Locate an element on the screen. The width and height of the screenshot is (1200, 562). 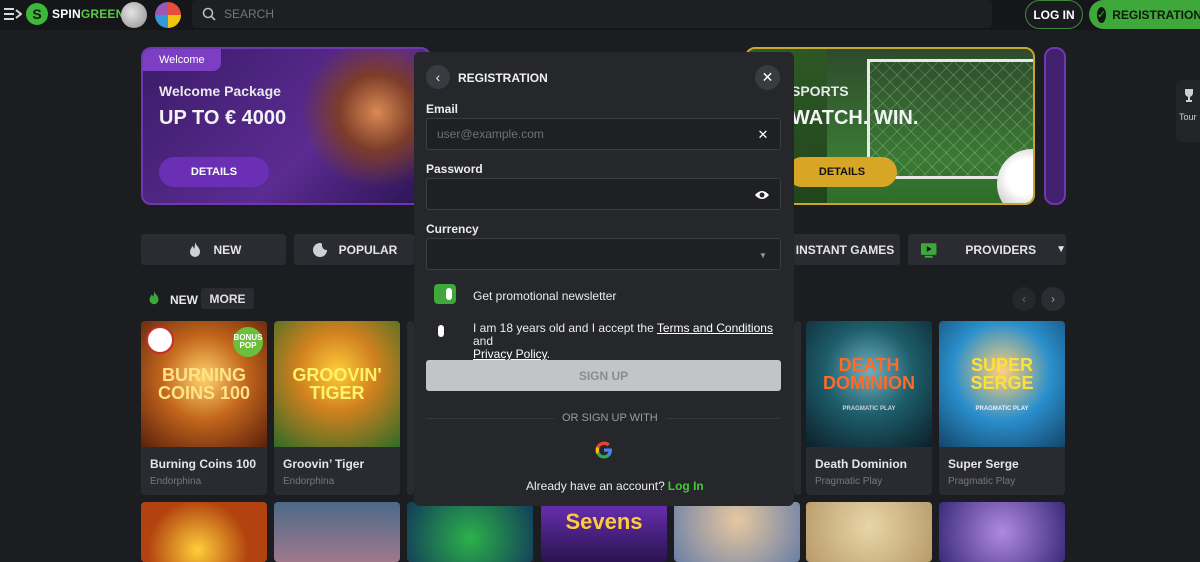
terms-suffix: . is located at coordinates (548, 354).